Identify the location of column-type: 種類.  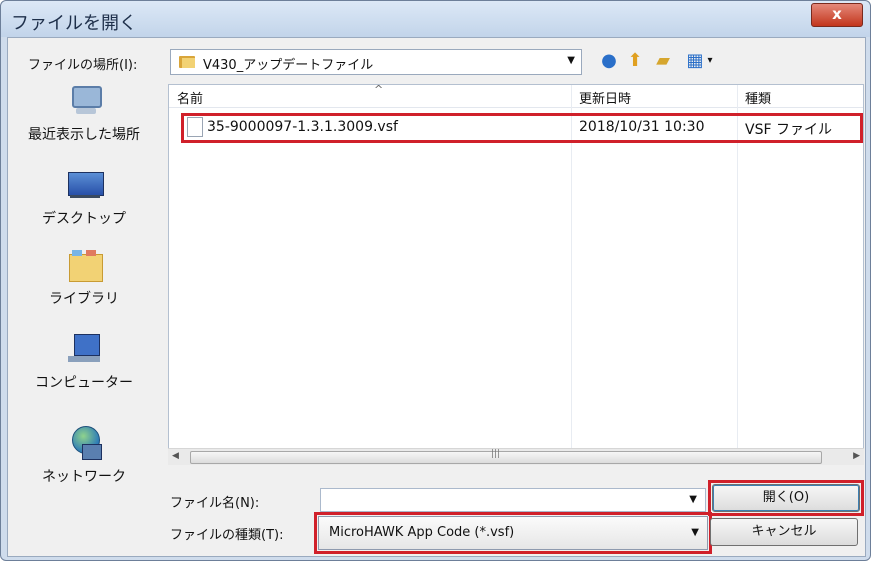
(758, 97).